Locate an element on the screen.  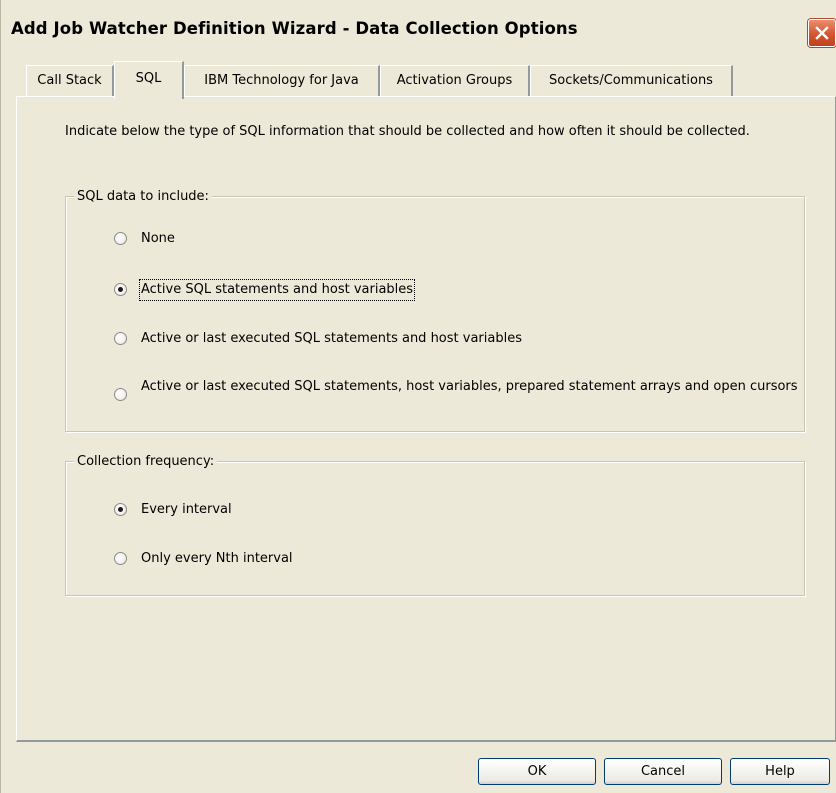
collection-frequency-legend: Collection frequency: is located at coordinates (146, 461).